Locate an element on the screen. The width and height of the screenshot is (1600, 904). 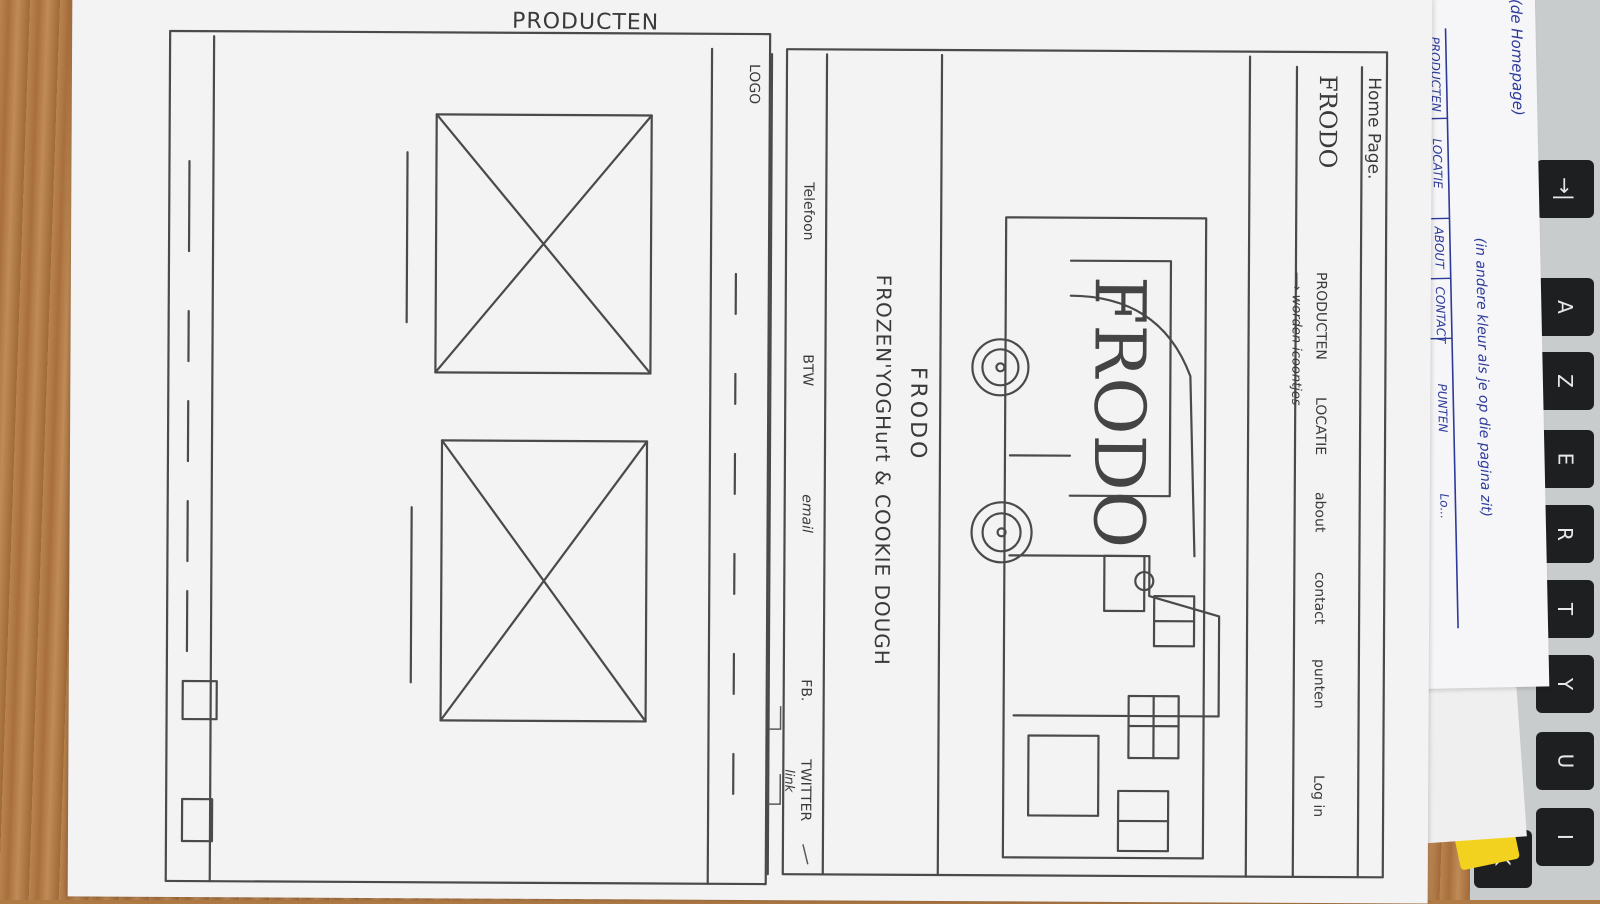
footer-link-note: link is located at coordinates (788, 780).